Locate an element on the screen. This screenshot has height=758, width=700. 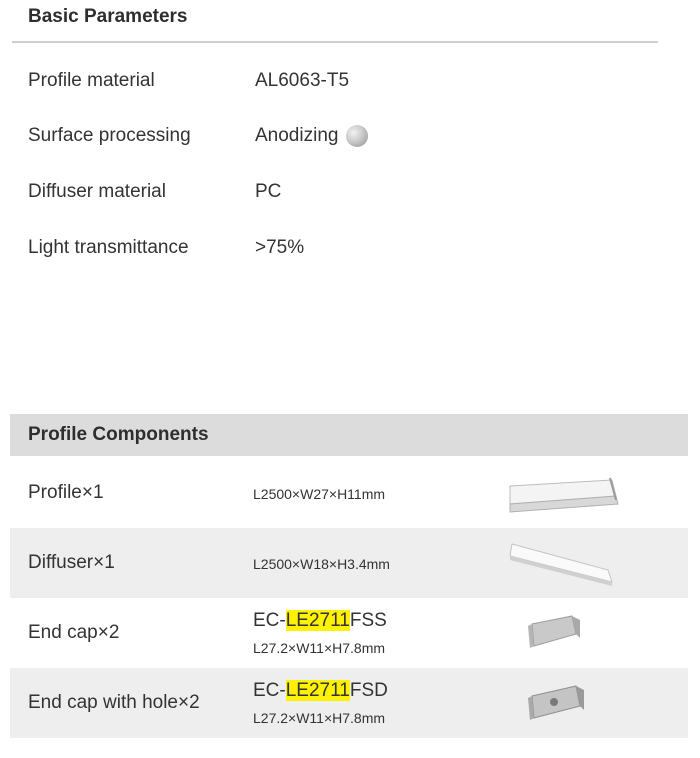
component-code: EC-LE2711FSD is located at coordinates (320, 691).